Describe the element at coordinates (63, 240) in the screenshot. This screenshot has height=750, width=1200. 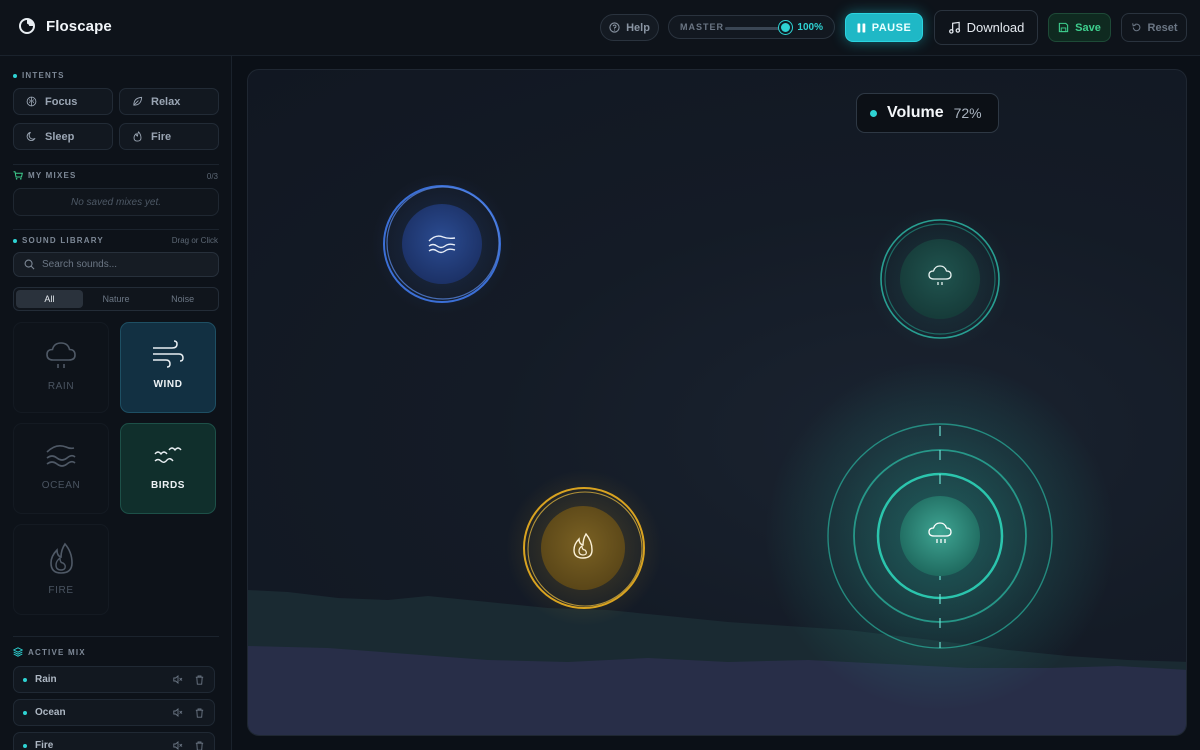
I see `sound-library-title: SOUND LIBRARY` at that location.